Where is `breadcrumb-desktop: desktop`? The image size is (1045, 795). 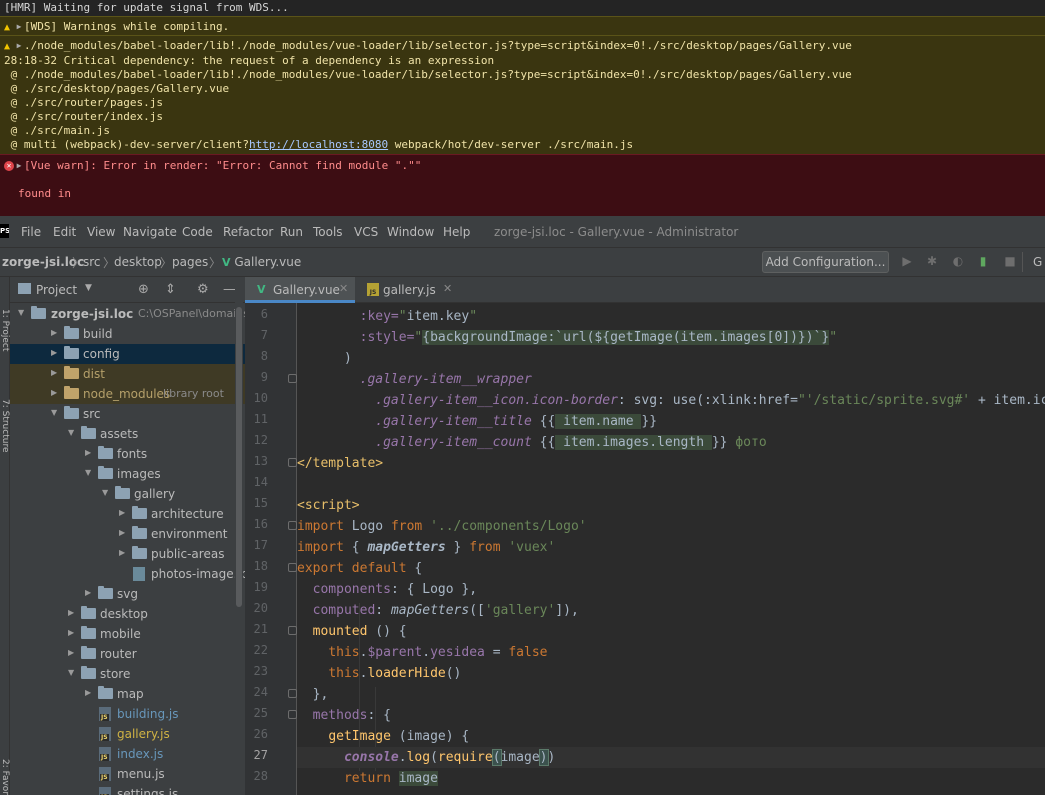 breadcrumb-desktop: desktop is located at coordinates (138, 262).